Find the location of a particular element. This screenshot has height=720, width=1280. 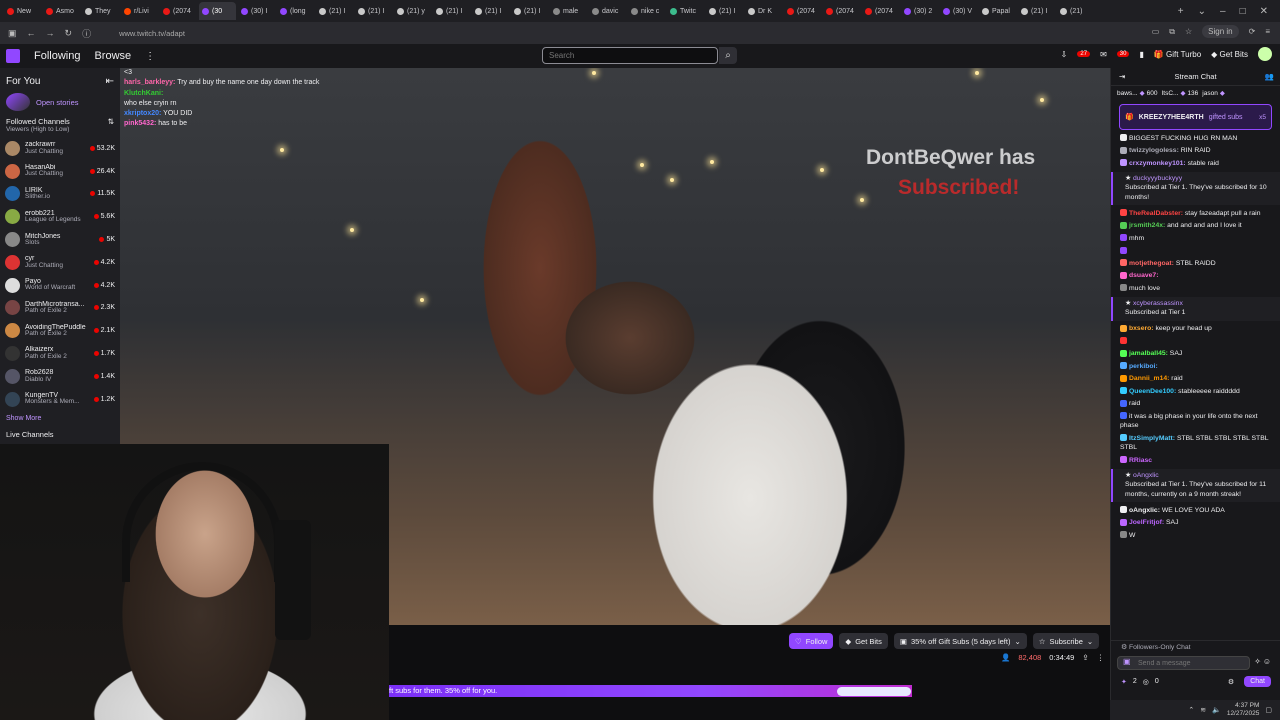

browser-tab: Asmo is located at coordinates (61, 11).